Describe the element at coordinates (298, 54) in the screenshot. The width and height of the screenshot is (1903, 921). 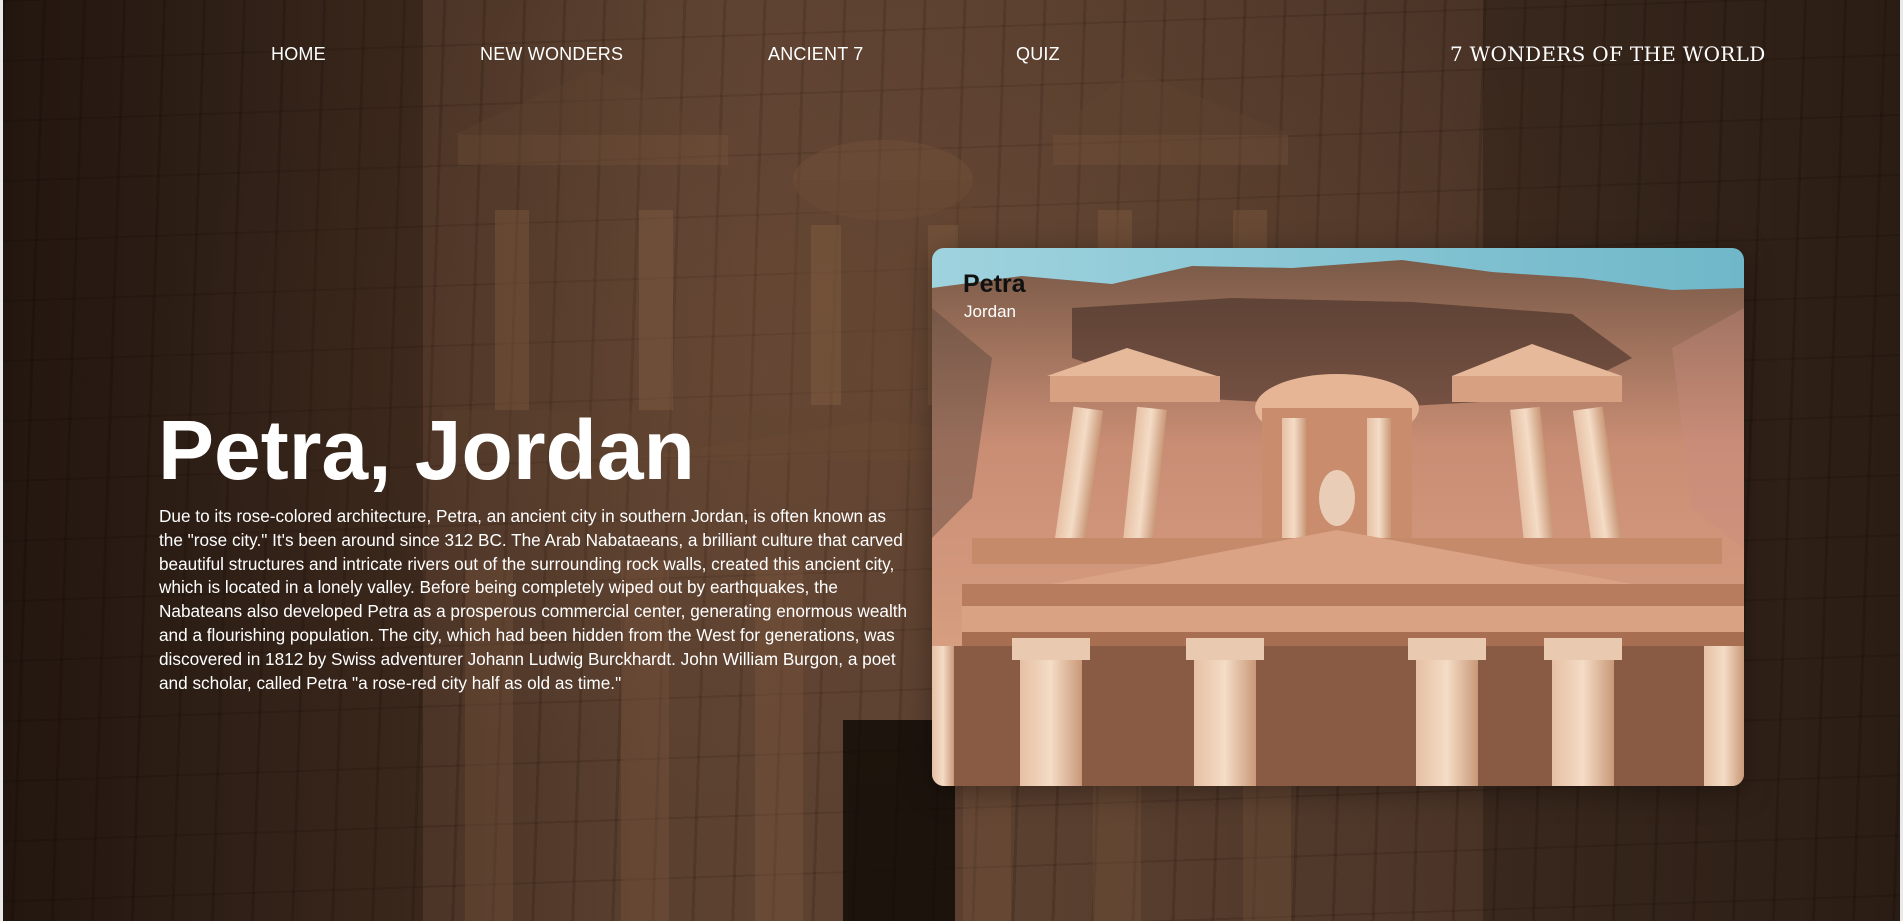
I see `nav-home-link: HOME` at that location.